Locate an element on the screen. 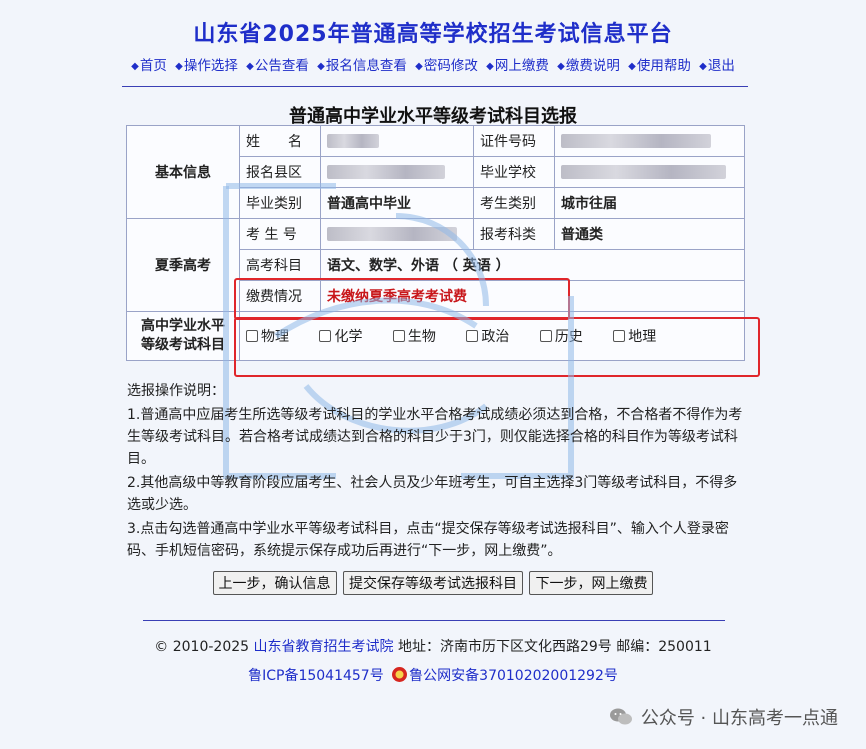 The height and width of the screenshot is (749, 866). subject-chemistry-checkbox: 化学 is located at coordinates (340, 337).